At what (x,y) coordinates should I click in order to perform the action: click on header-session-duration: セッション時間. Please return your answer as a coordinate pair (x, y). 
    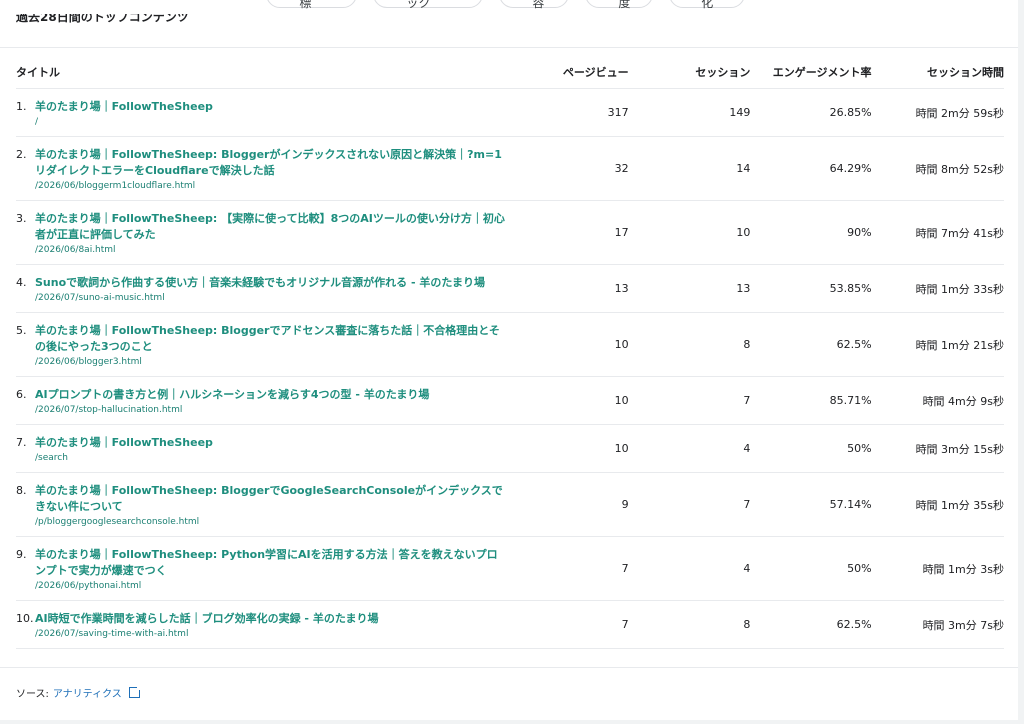
    Looking at the image, I should click on (937, 72).